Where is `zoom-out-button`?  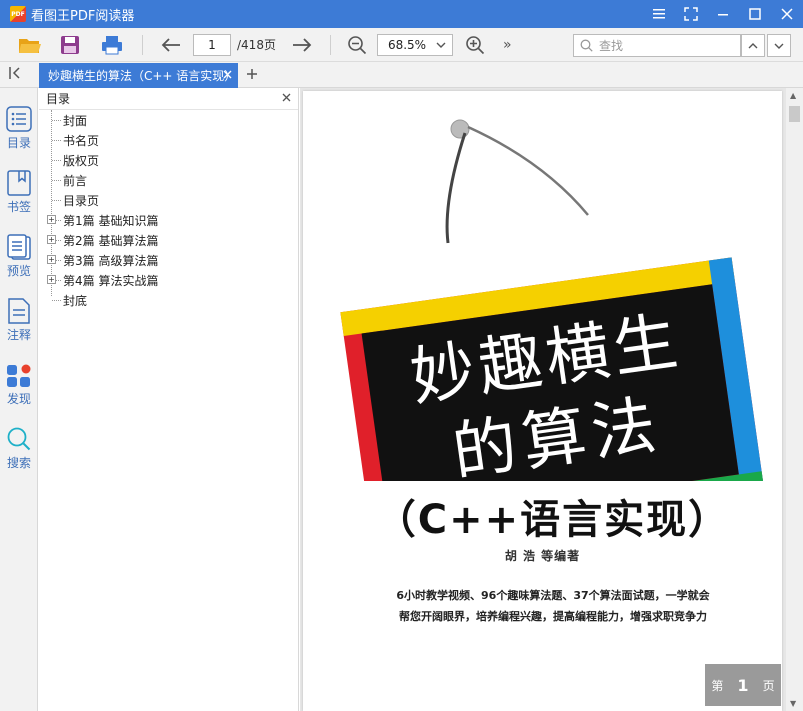
zoom-out-button is located at coordinates (357, 45).